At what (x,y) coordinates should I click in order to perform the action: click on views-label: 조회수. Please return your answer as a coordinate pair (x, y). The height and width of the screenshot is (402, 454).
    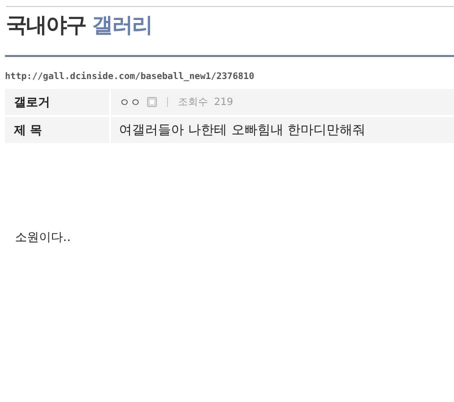
    Looking at the image, I should click on (193, 102).